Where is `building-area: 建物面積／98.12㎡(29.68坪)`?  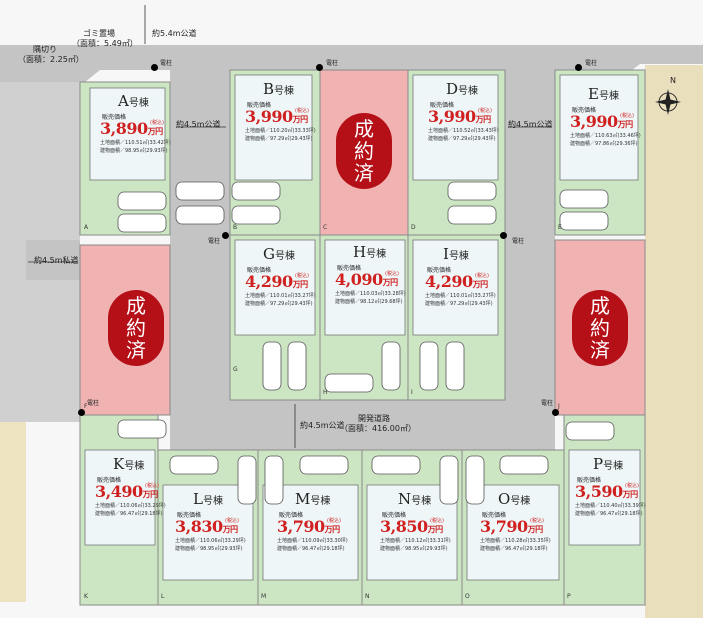 building-area: 建物面積／98.12㎡(29.68坪) is located at coordinates (369, 302).